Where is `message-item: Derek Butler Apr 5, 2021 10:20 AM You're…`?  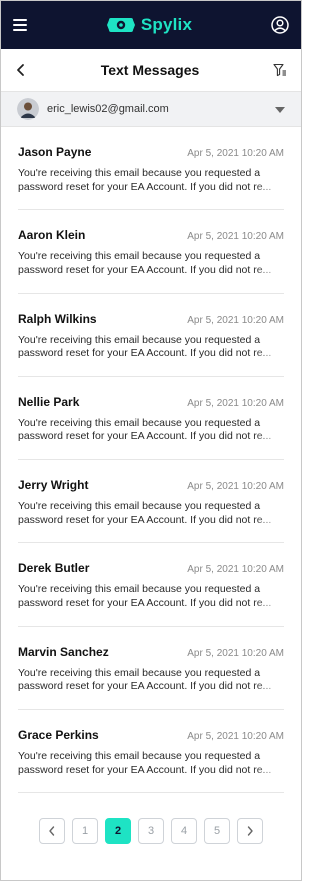
message-item: Derek Butler Apr 5, 2021 10:20 AM You're… is located at coordinates (151, 585).